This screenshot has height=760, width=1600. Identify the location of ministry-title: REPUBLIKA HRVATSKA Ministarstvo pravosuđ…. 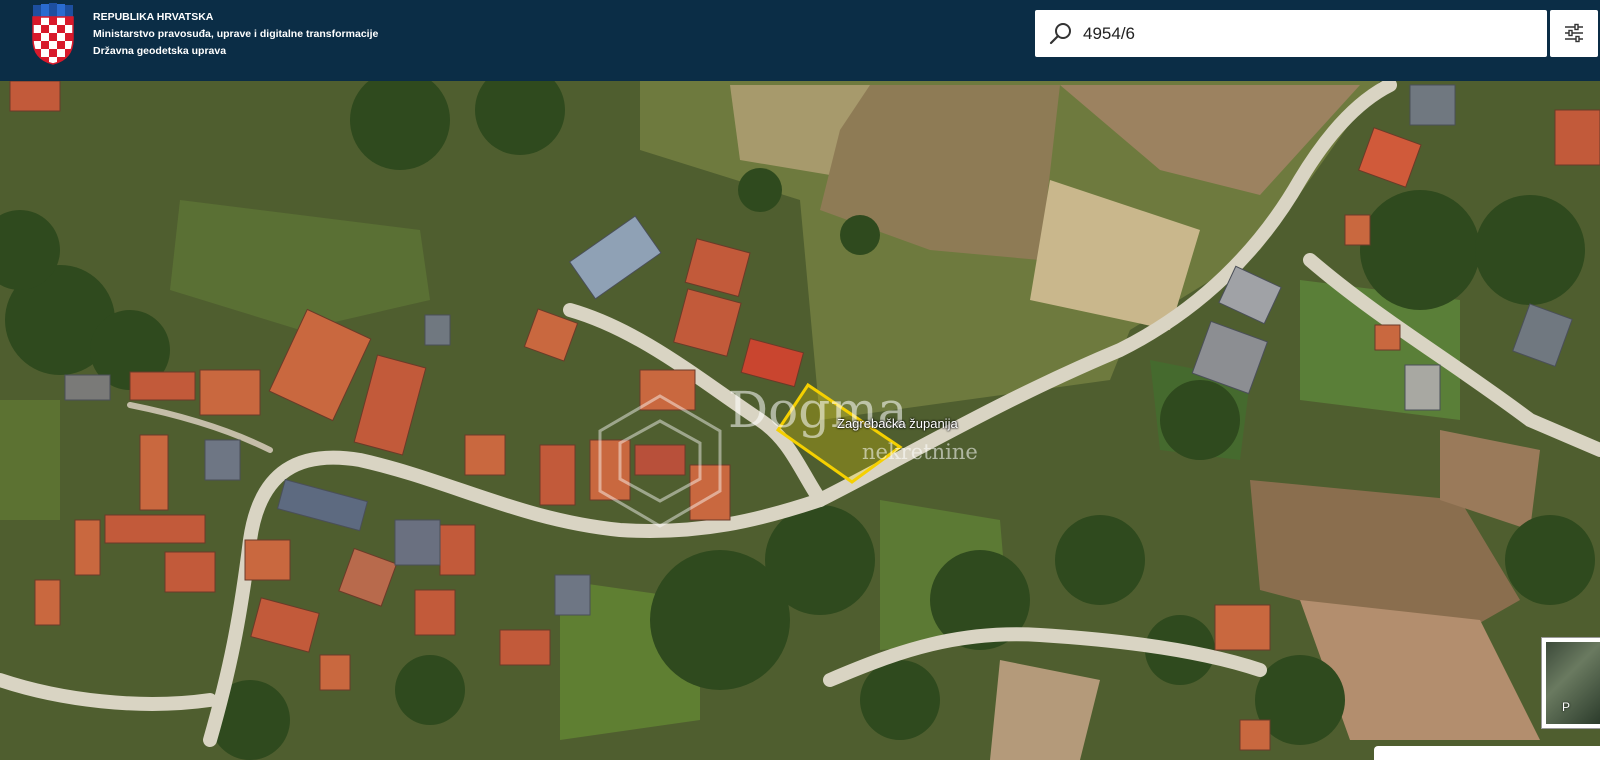
(235, 34).